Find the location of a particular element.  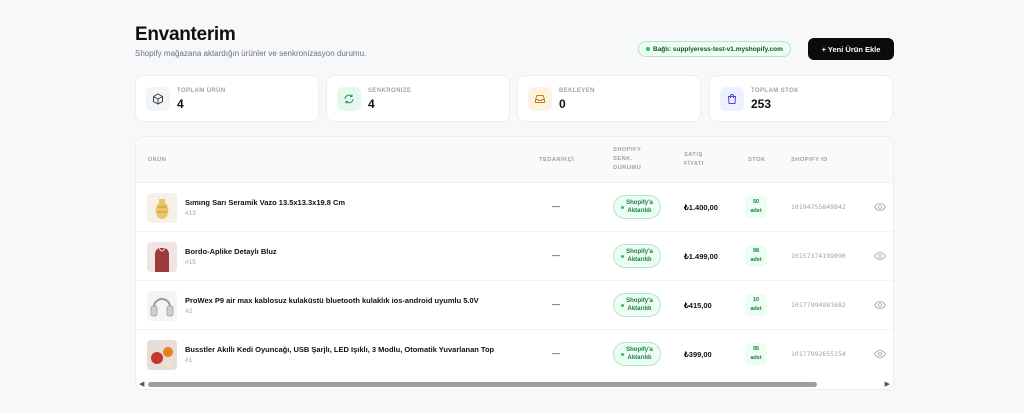

scroll-right-arrow-icon: ▶ is located at coordinates (887, 384).